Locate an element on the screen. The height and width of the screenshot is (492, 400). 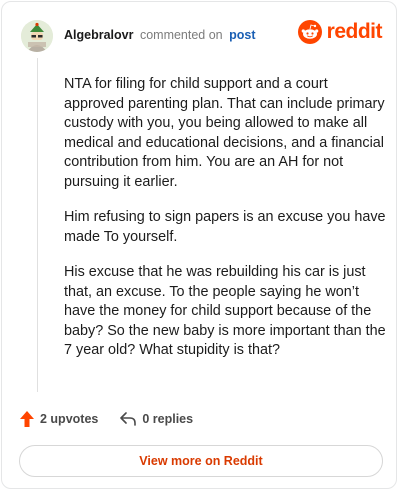
avatar is located at coordinates (37, 36).